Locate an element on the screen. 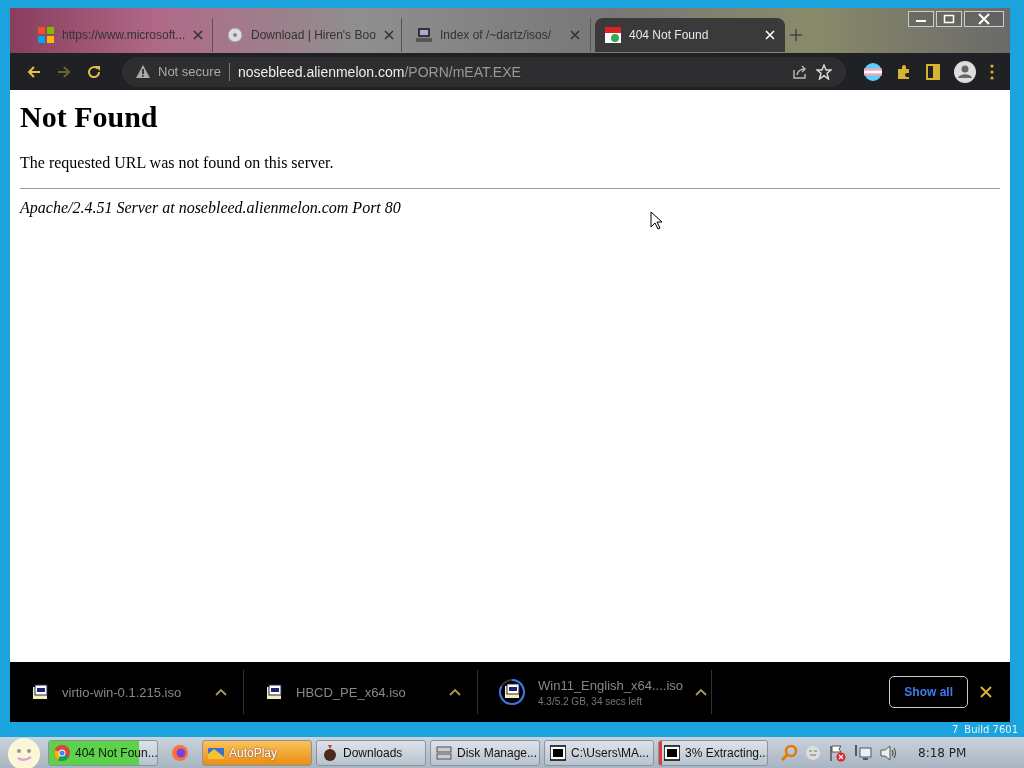  download-status: 4.3/5.2 GB, 34 secs left is located at coordinates (590, 701).